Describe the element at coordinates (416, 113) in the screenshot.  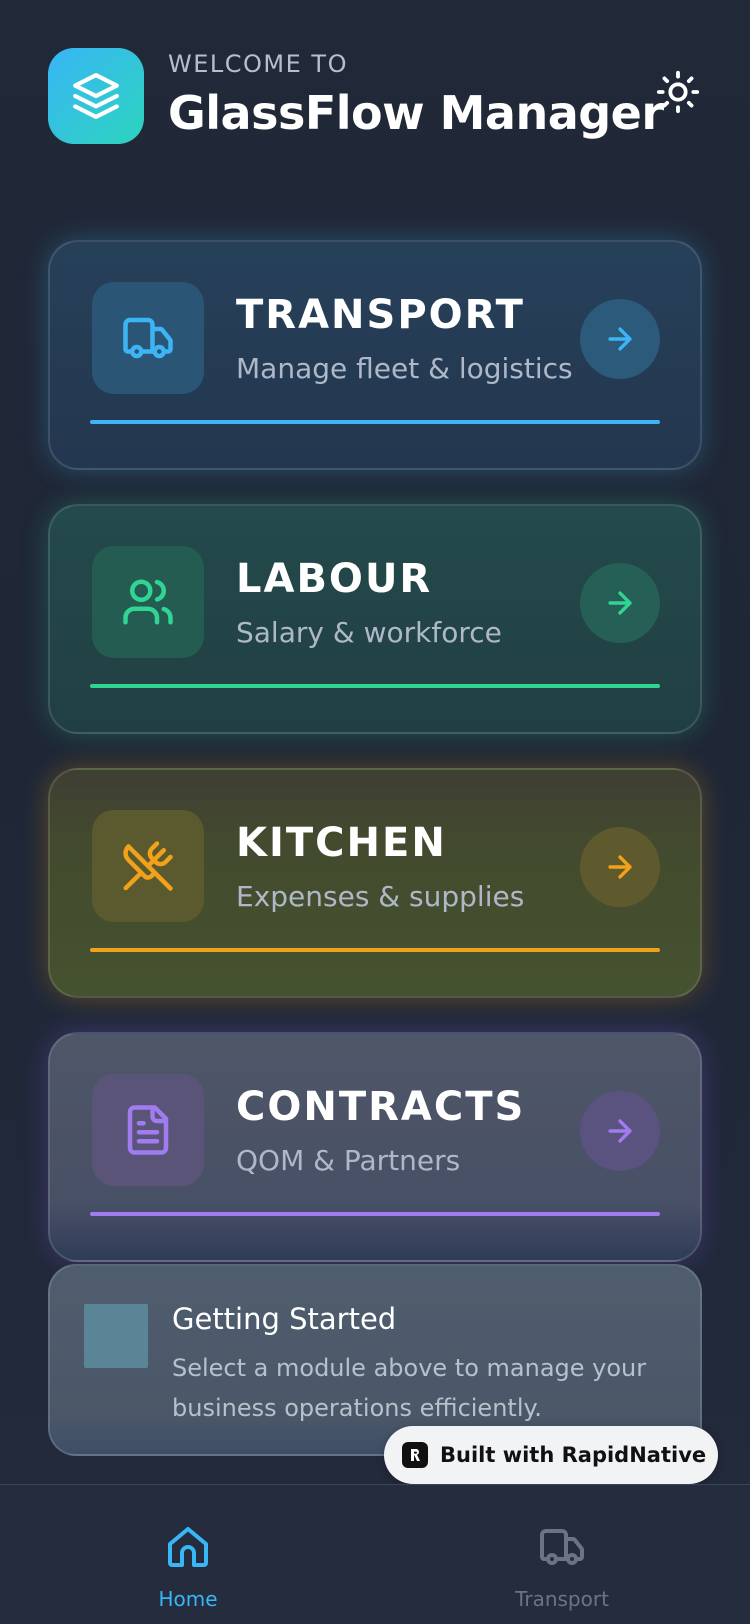
I see `app-title: GlassFlow Manager` at that location.